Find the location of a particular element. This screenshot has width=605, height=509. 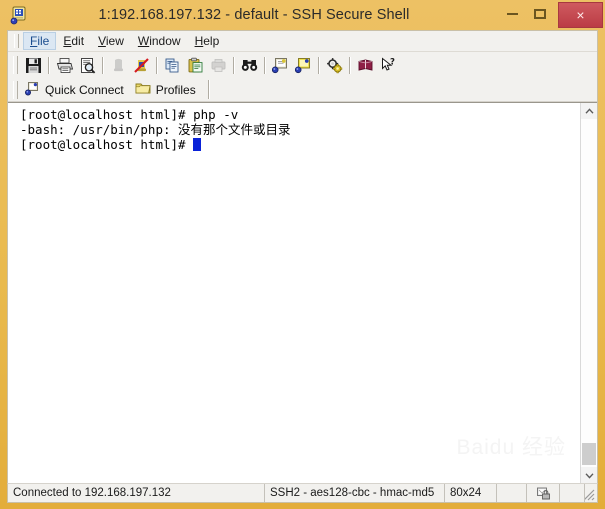

menu-view-mnemonic: V is located at coordinates (102, 41).